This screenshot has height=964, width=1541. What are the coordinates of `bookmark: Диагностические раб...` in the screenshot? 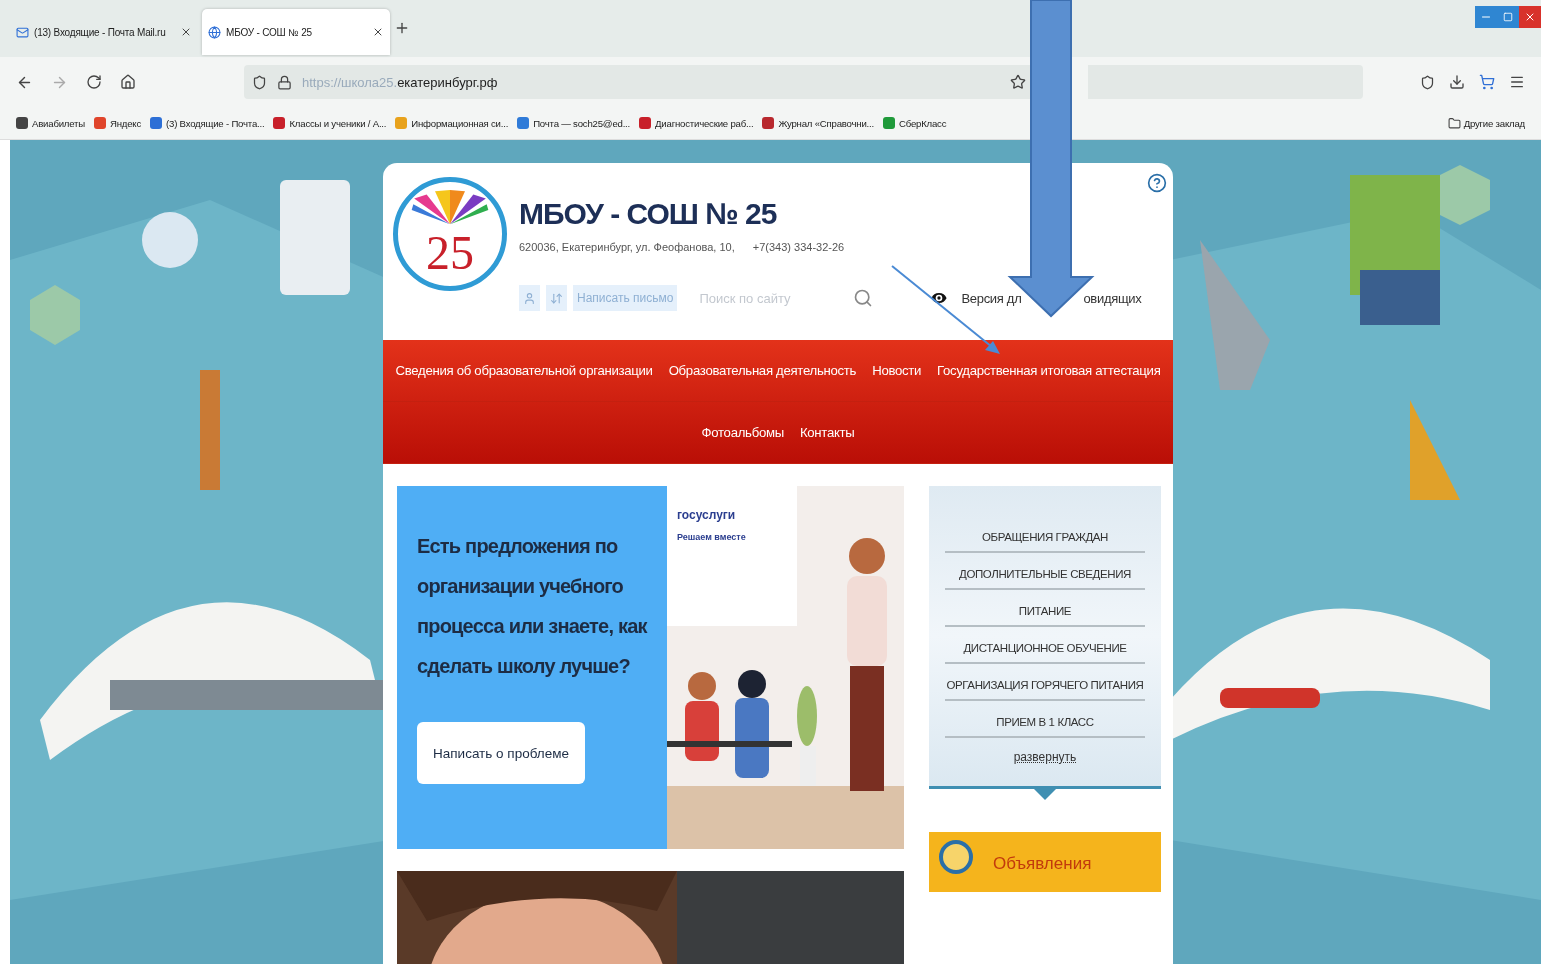 It's located at (696, 123).